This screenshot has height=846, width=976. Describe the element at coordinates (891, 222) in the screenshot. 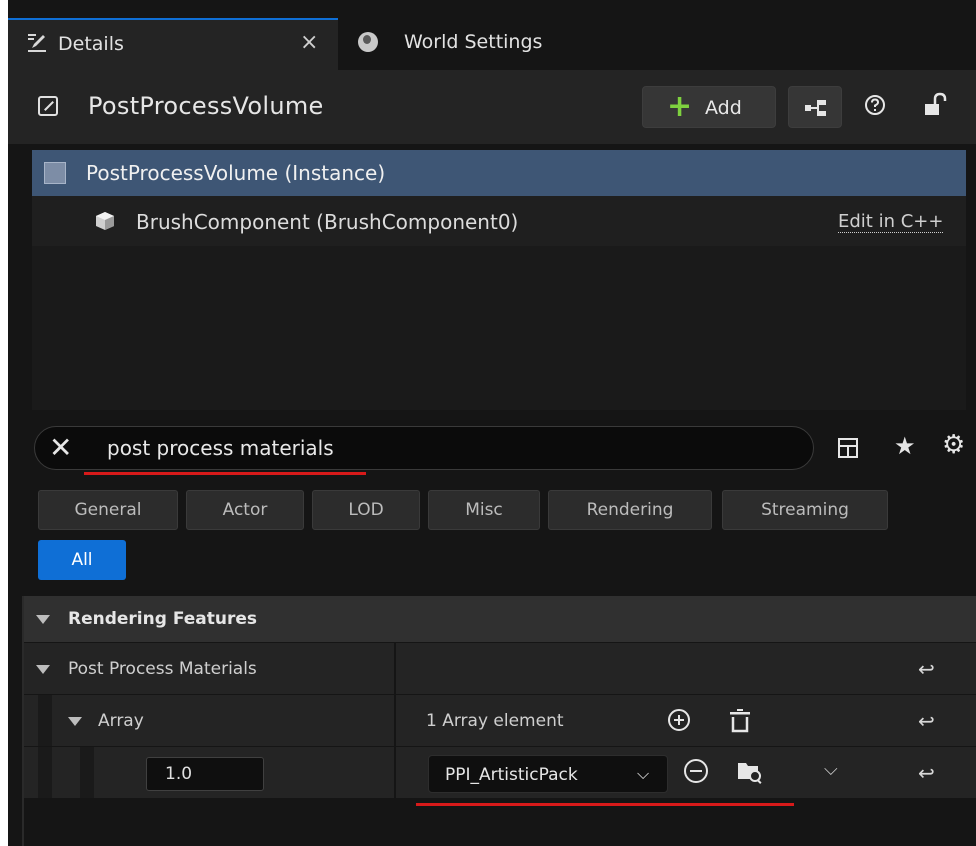

I see `edit-in-cpp-link: Edit in C++` at that location.